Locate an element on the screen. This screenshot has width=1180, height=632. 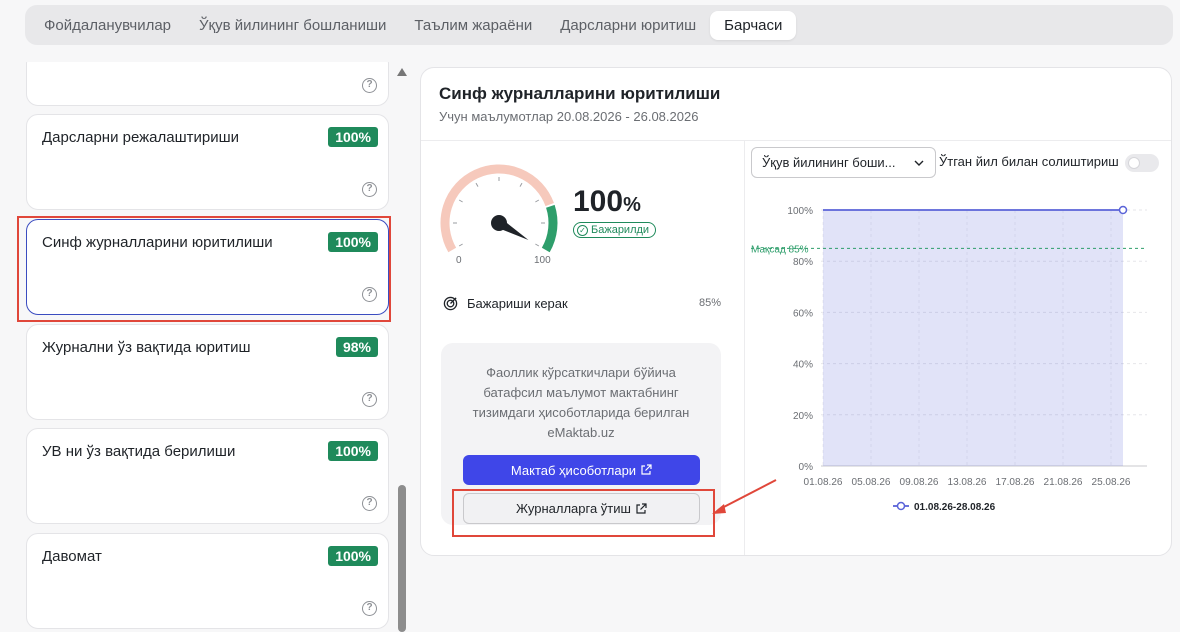
target-label: Бажариши керак is located at coordinates (517, 303).